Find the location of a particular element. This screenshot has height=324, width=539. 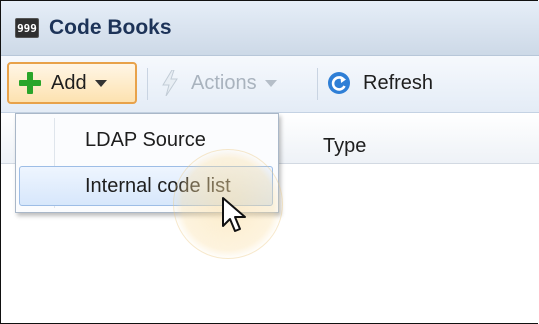

actions-button: Actions is located at coordinates (219, 83).